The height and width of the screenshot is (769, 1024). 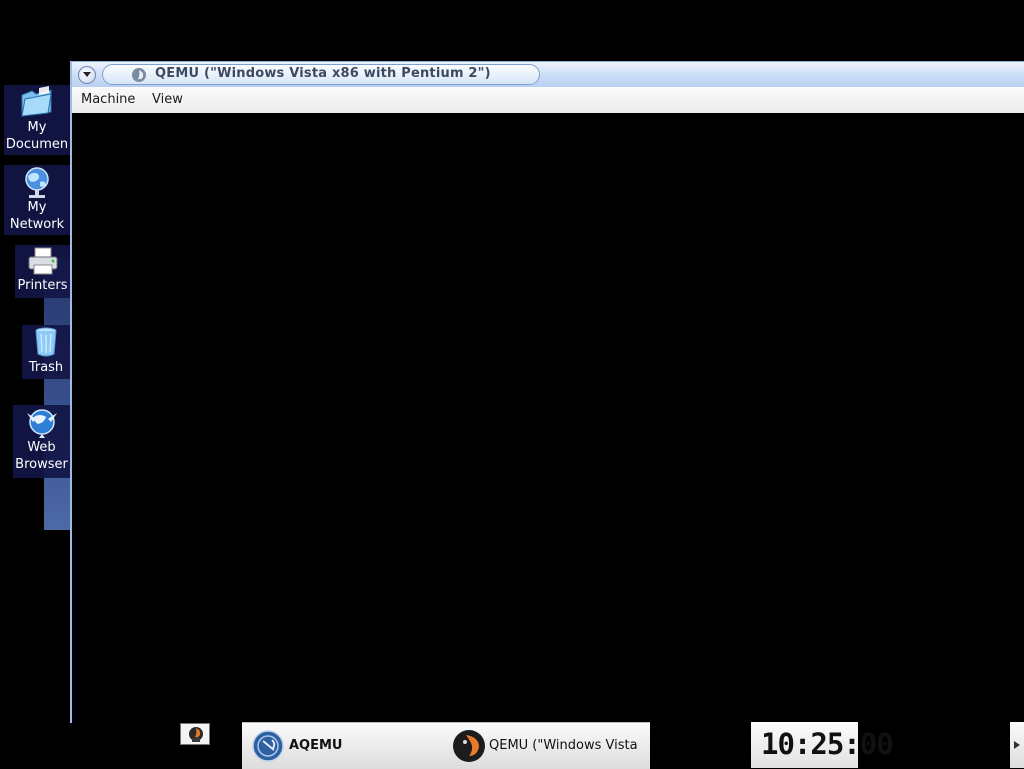 I want to click on web-browser-icon, so click(x=41, y=423).